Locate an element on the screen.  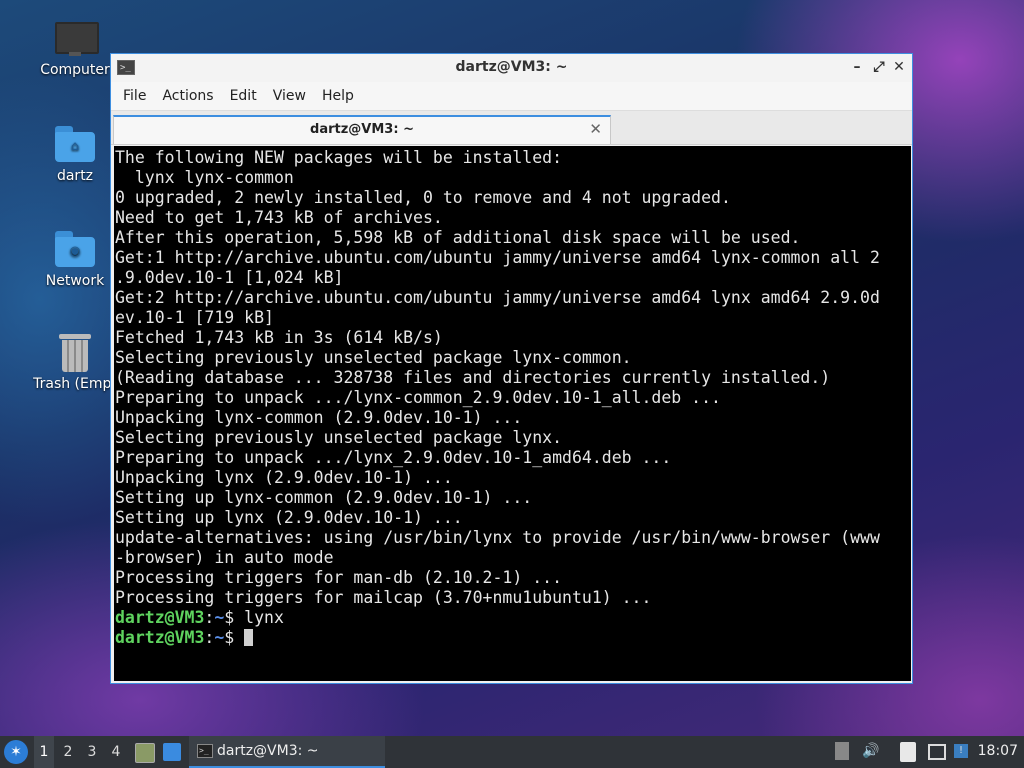
home-folder-icon: ⌂ is located at coordinates (75, 144).